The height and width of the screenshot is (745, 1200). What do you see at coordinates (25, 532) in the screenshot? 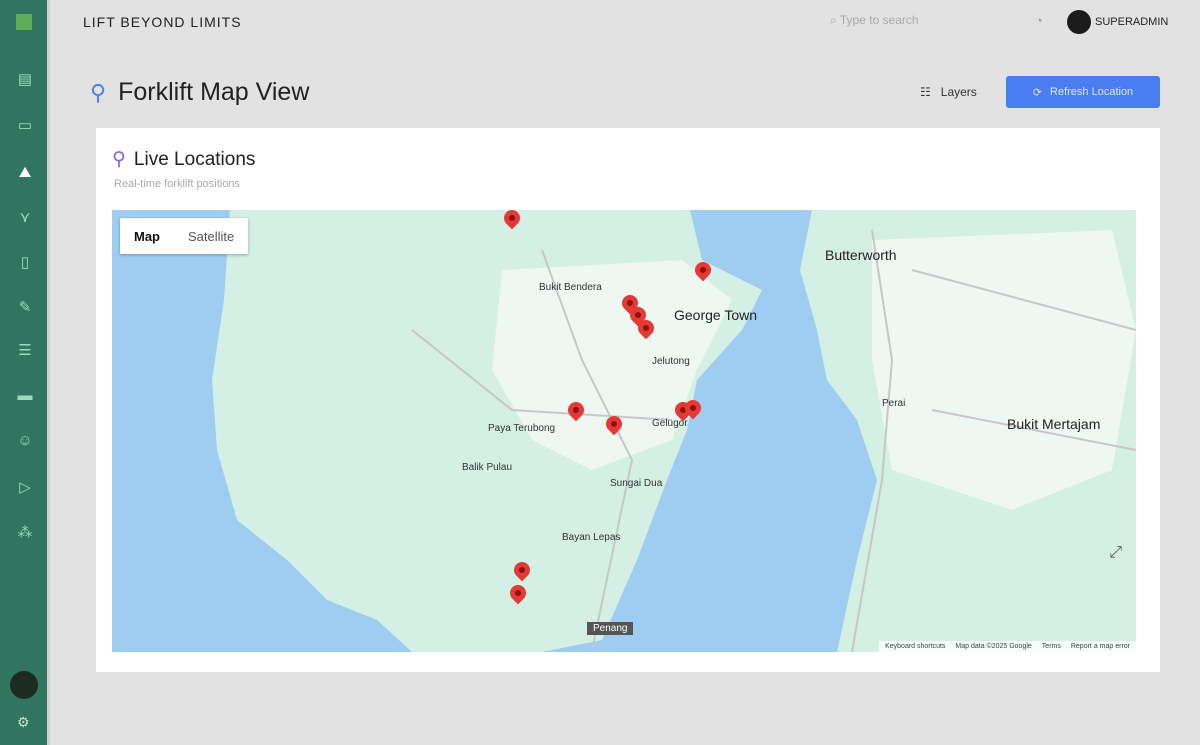
I see `settings-grid-icon: ⁂` at bounding box center [25, 532].